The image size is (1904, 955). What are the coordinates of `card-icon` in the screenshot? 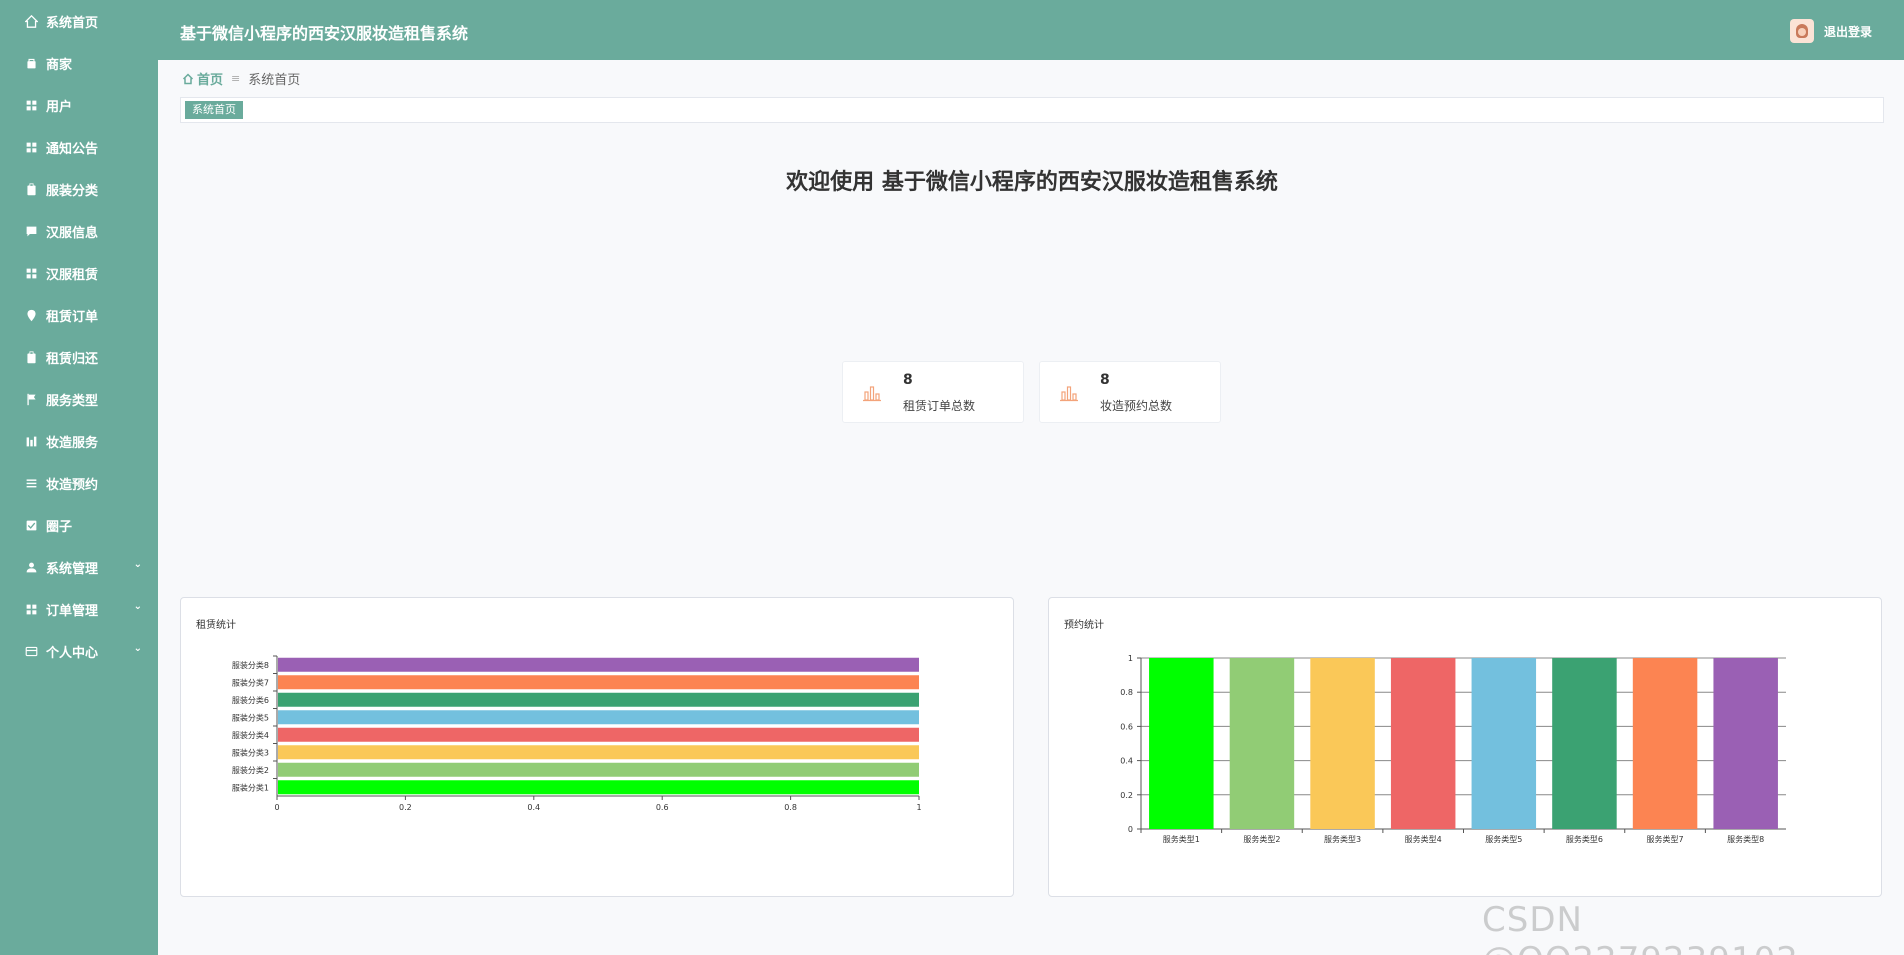 It's located at (31, 651).